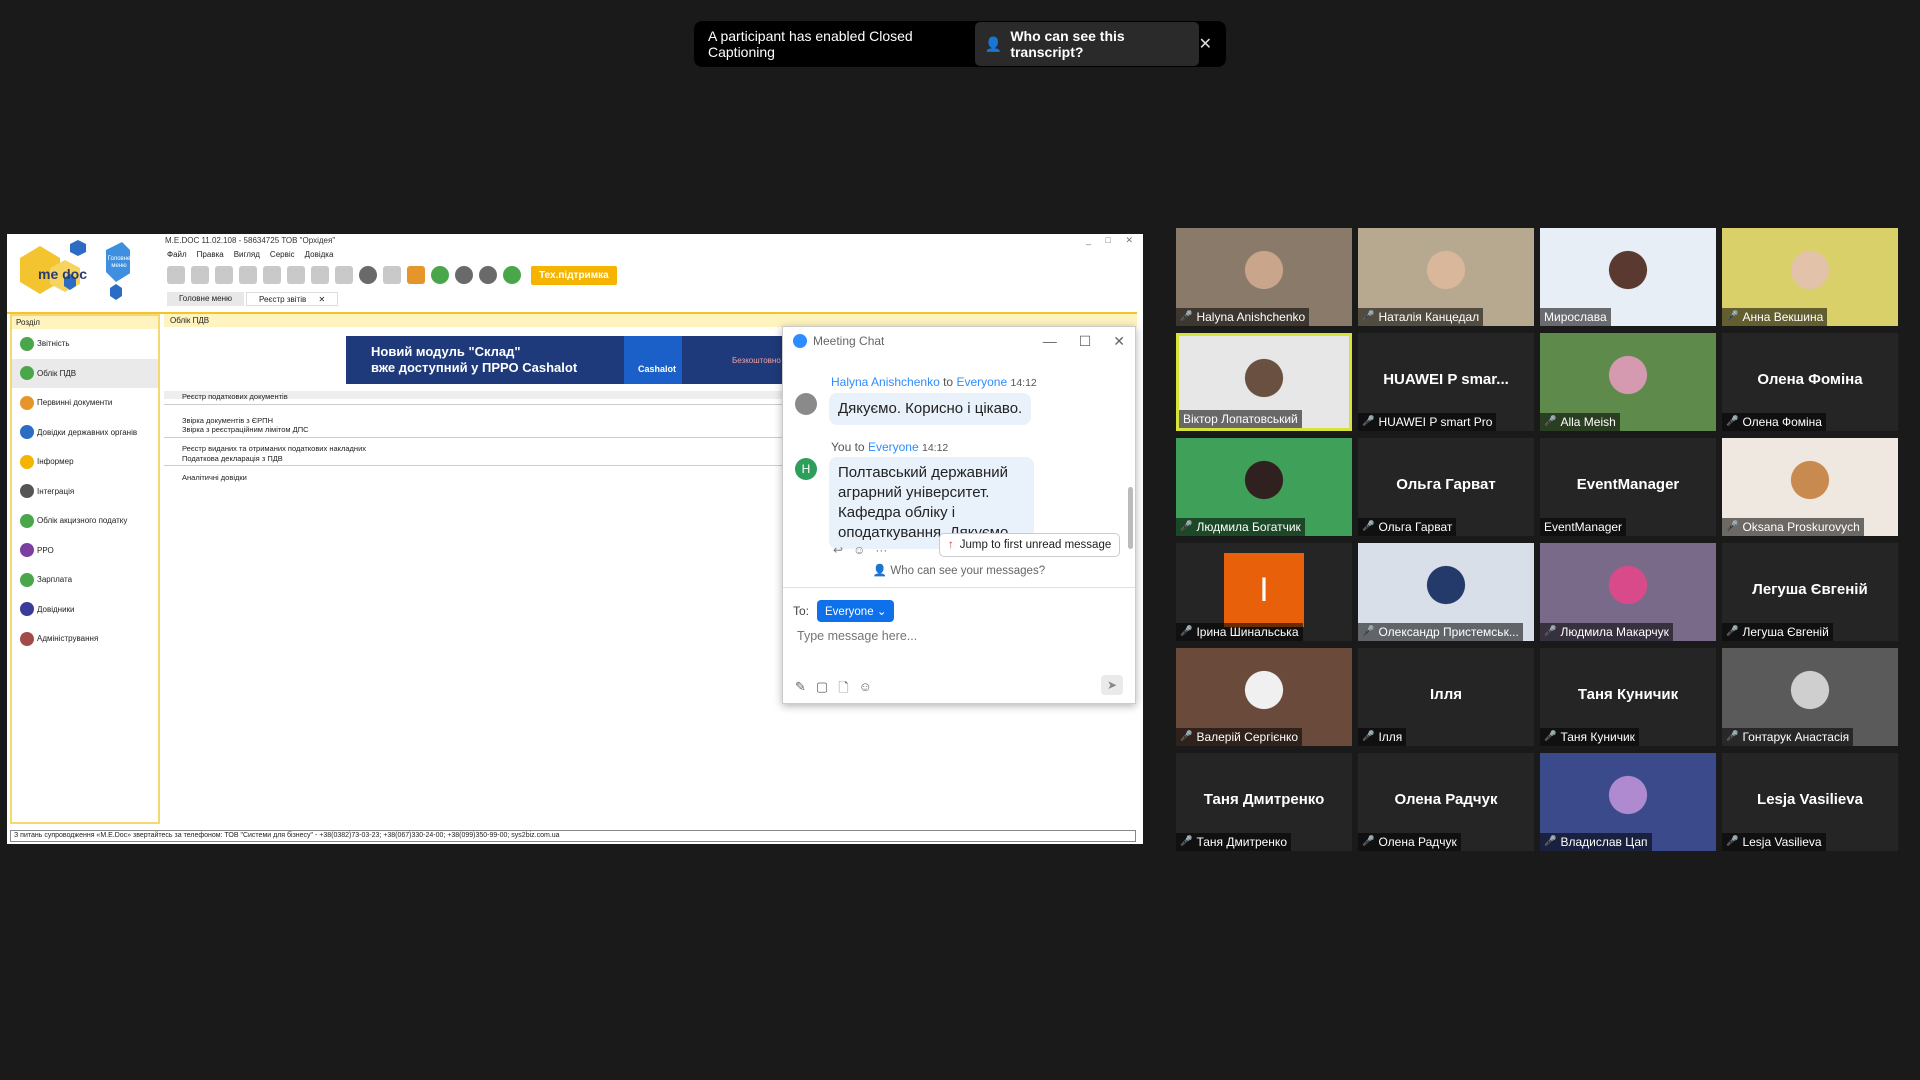 This screenshot has height=1080, width=1920. What do you see at coordinates (859, 550) in the screenshot?
I see `emoji-reaction-icon: ☺` at bounding box center [859, 550].